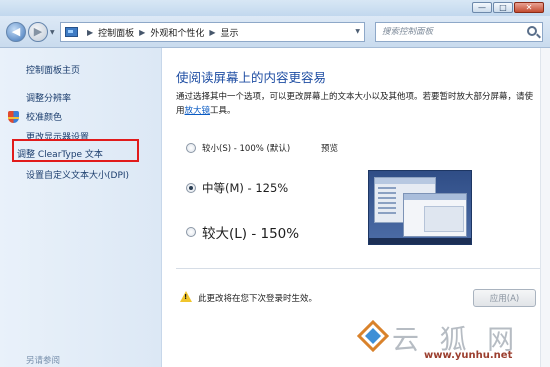 This screenshot has width=550, height=367. What do you see at coordinates (48, 97) in the screenshot?
I see `sidebar-item-resolution: 调整分辨率` at bounding box center [48, 97].